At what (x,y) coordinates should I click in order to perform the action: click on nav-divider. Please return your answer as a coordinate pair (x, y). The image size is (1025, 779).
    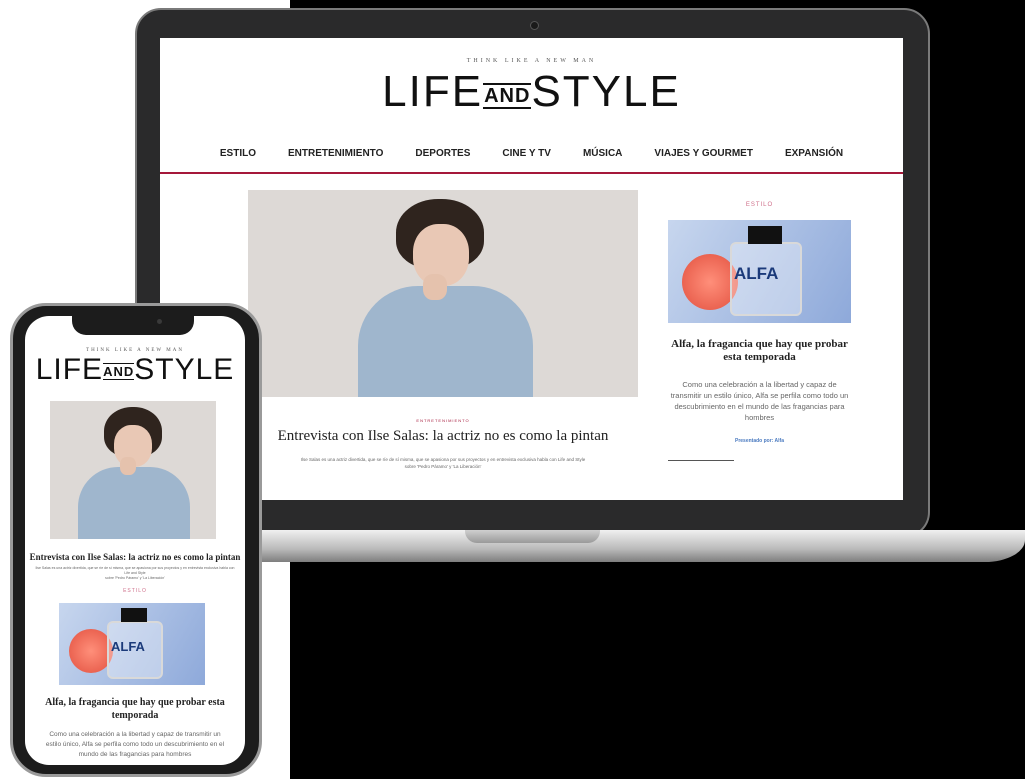
    Looking at the image, I should click on (531, 173).